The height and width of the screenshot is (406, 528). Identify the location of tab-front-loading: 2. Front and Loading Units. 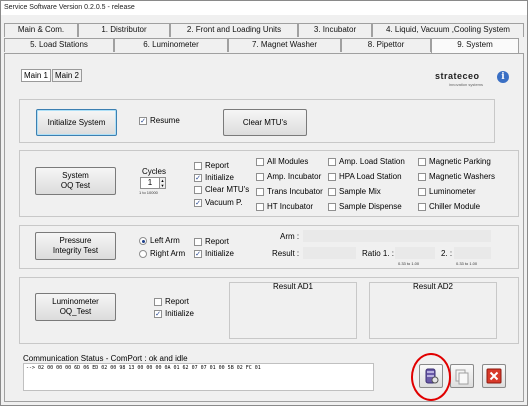
(234, 30).